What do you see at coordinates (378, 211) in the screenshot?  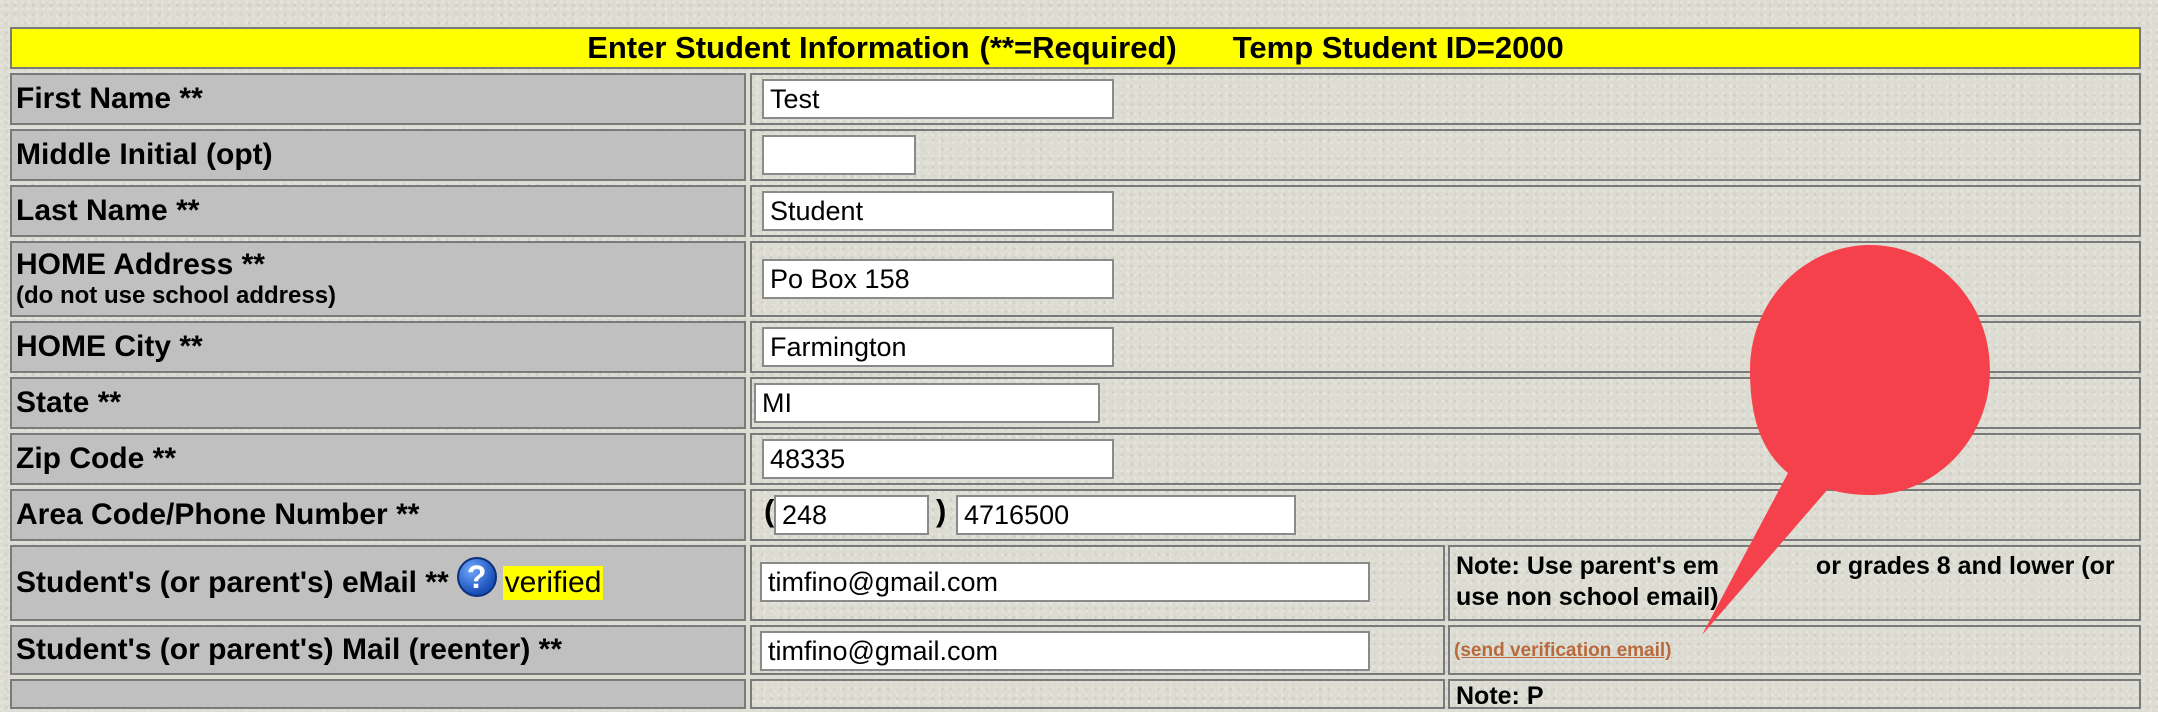 I see `last-name-label: Last Name **` at bounding box center [378, 211].